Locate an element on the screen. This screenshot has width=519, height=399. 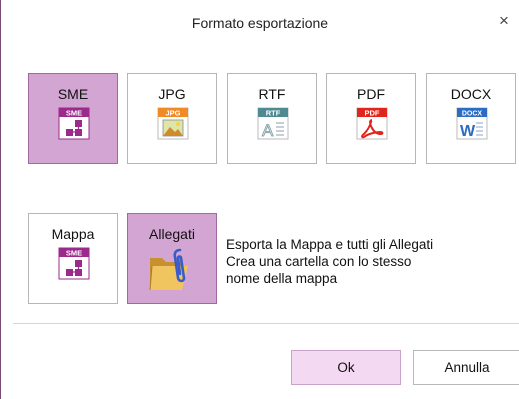
title-bar: Formato esportazione × is located at coordinates (260, 22).